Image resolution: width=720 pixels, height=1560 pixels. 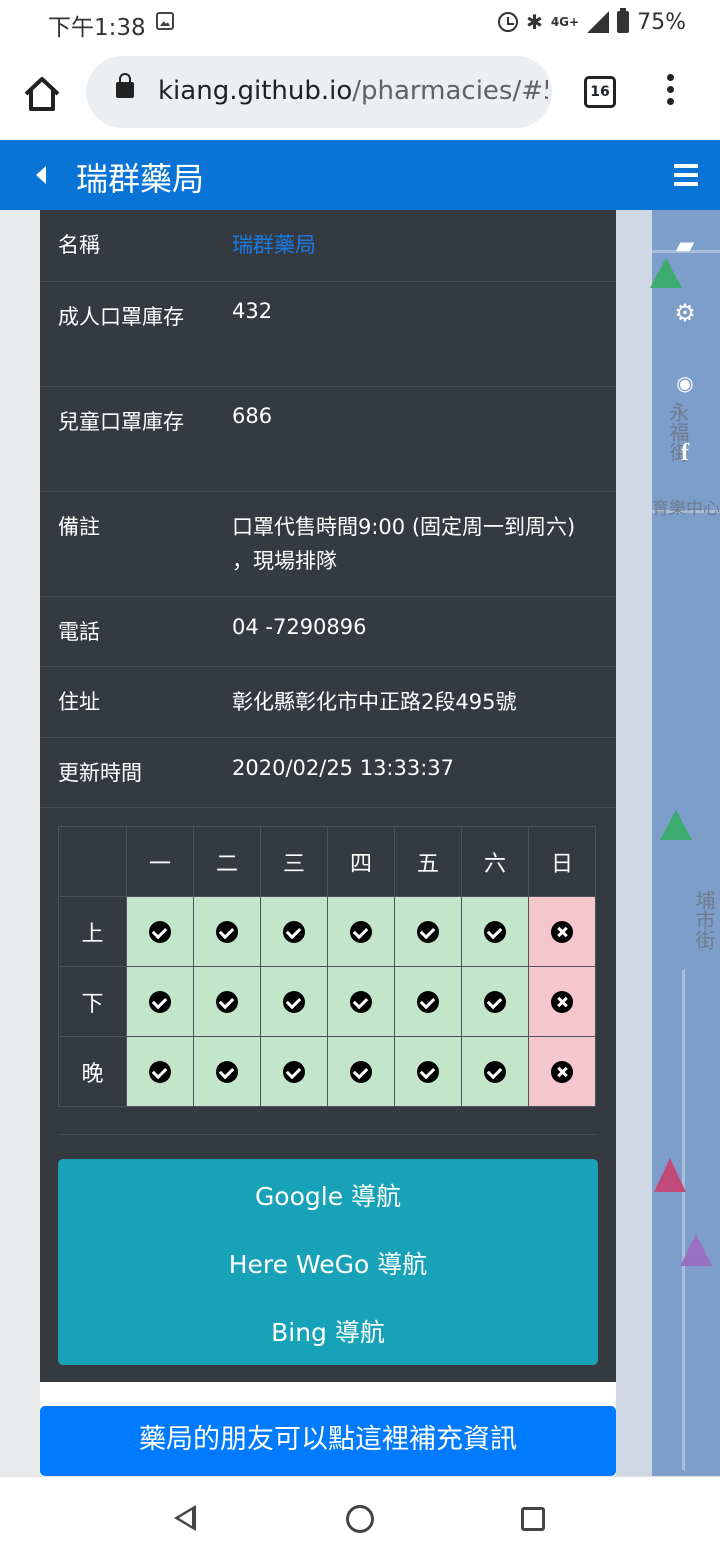 What do you see at coordinates (562, 861) in the screenshot?
I see `schedule-day-header: 日` at bounding box center [562, 861].